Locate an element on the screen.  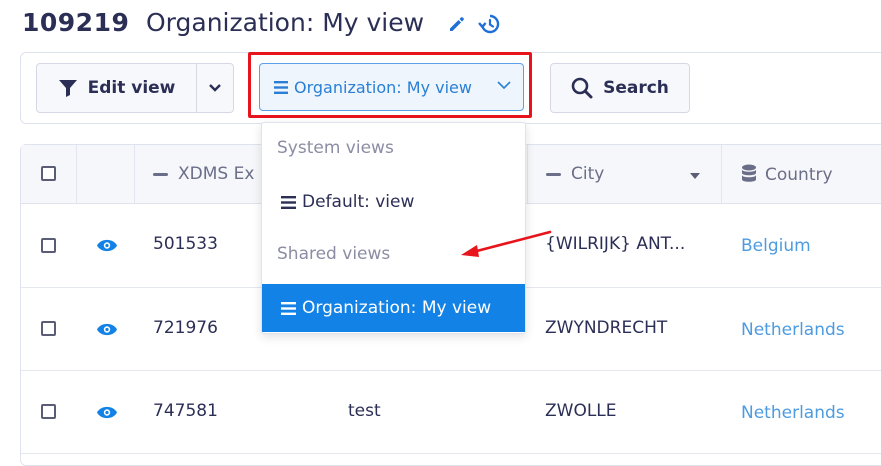
column-header-label: City is located at coordinates (588, 174).